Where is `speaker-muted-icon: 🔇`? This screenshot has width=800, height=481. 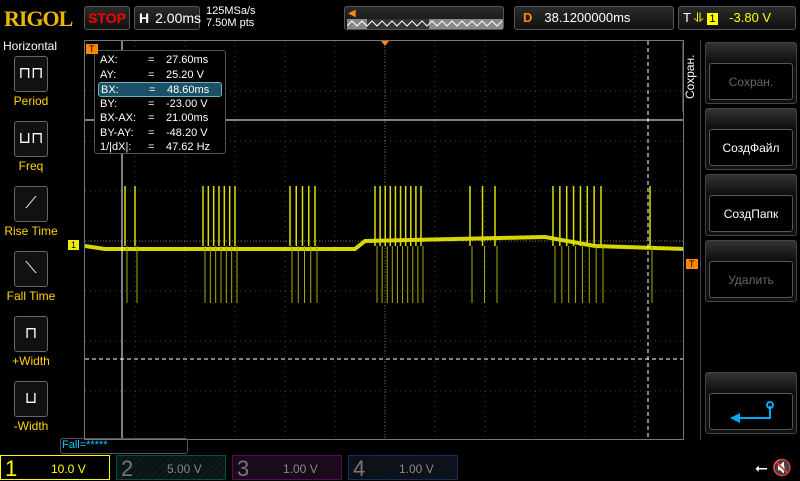 speaker-muted-icon: 🔇 is located at coordinates (782, 468).